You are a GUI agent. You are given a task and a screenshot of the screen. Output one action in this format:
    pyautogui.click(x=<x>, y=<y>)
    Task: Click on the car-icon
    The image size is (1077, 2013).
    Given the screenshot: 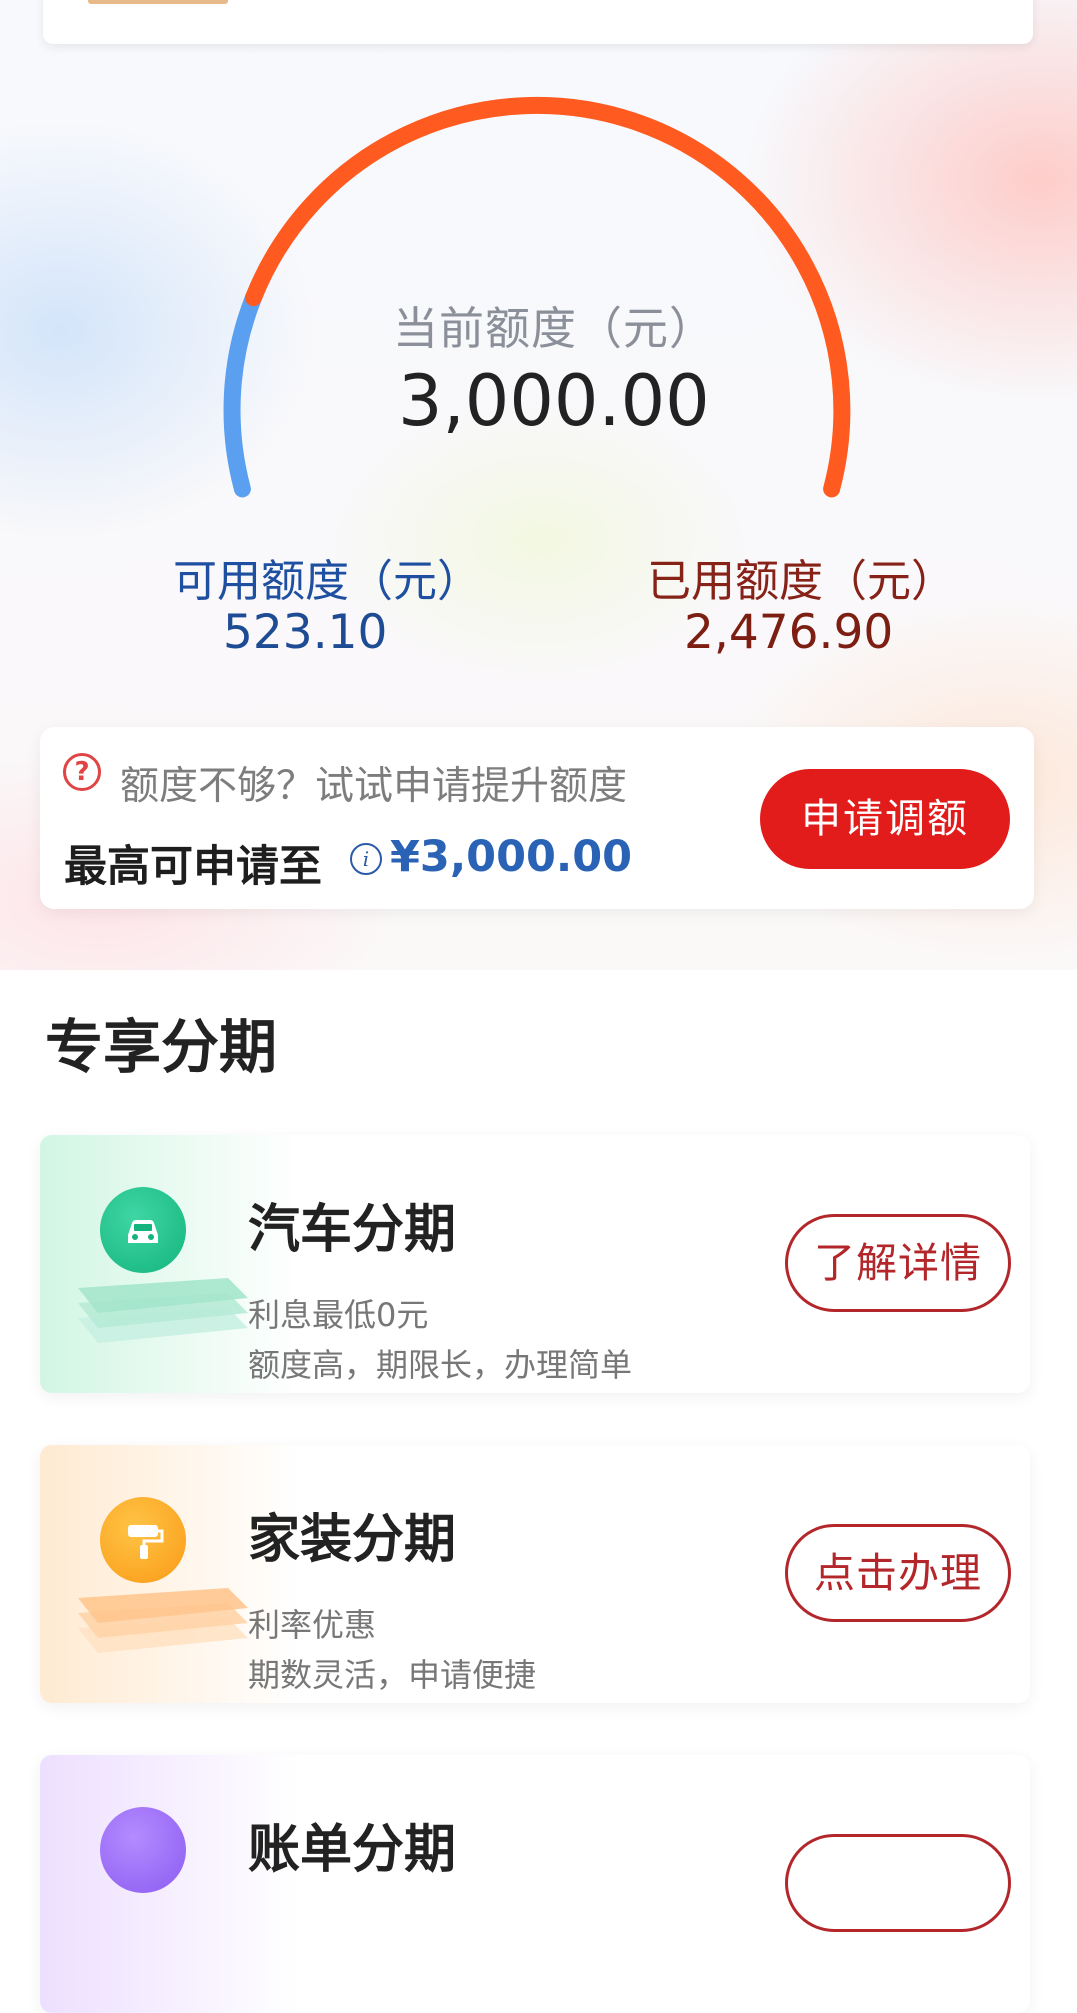 What is the action you would take?
    pyautogui.click(x=143, y=1230)
    